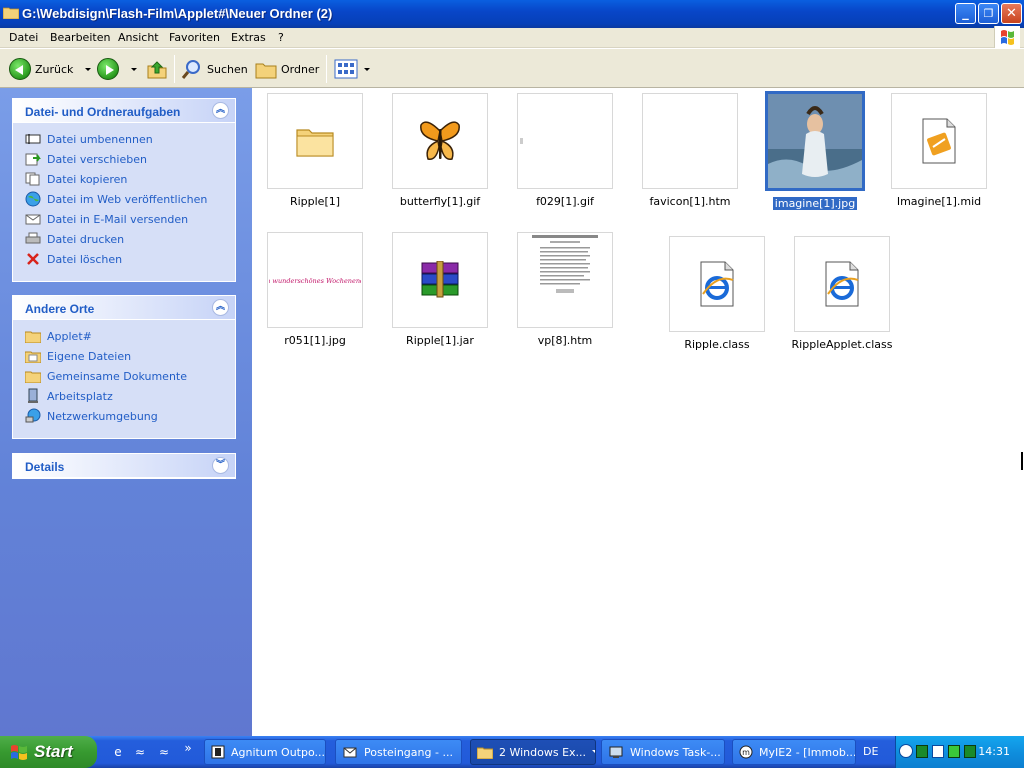  I want to click on file-item: favicon[1].htm, so click(690, 150).